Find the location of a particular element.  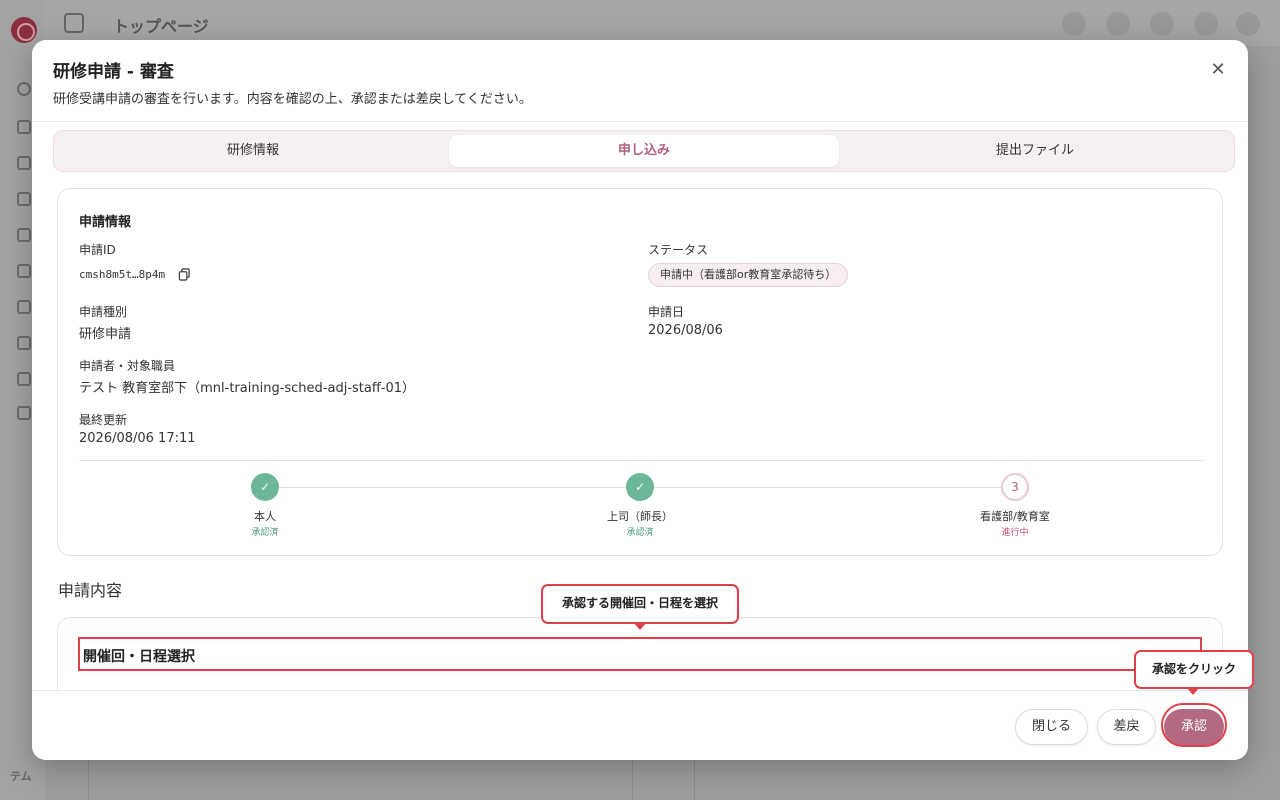

bg-message-icon is located at coordinates (1206, 24).